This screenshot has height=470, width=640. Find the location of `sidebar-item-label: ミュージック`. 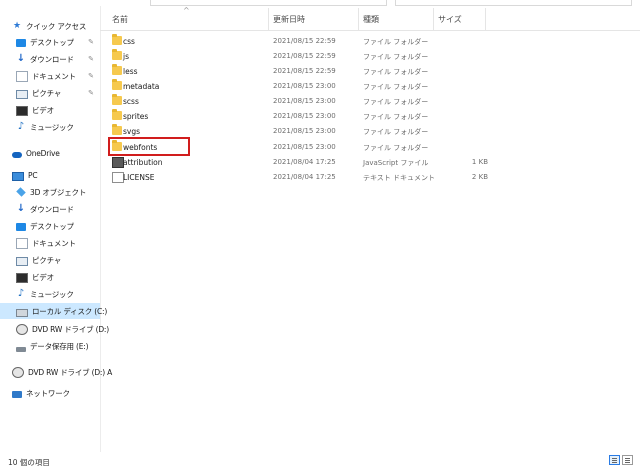

sidebar-item-label: ミュージック is located at coordinates (52, 294).